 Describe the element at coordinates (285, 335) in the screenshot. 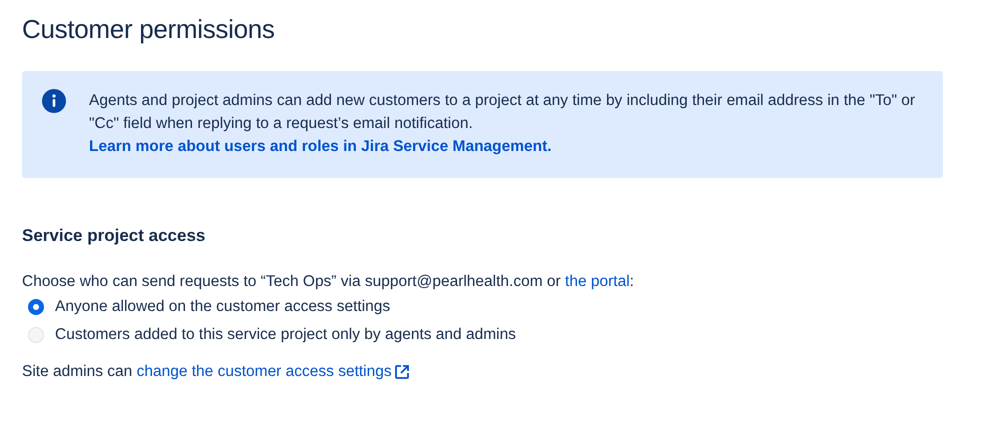

I see `option-label: Customers added to this service project only by agents and admins` at that location.